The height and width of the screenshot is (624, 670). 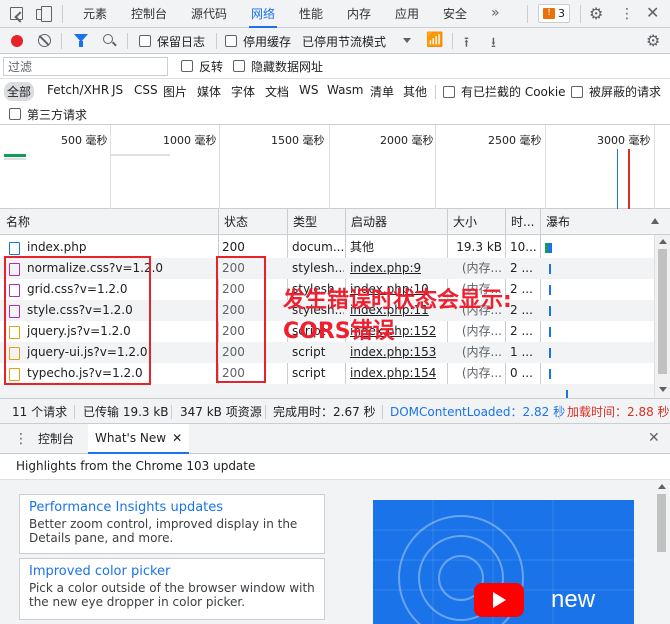 I want to click on close-devtools-icon: ✕, so click(x=652, y=13).